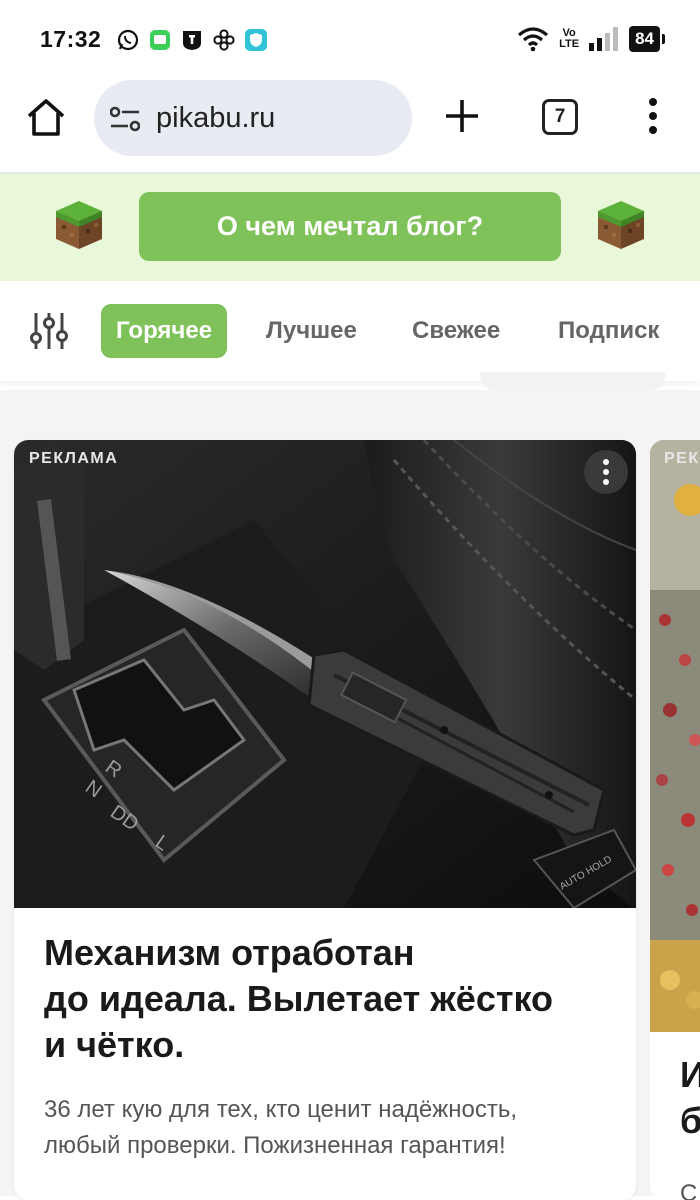 The width and height of the screenshot is (700, 1200). Describe the element at coordinates (653, 116) in the screenshot. I see `overflow-menu-icon` at that location.